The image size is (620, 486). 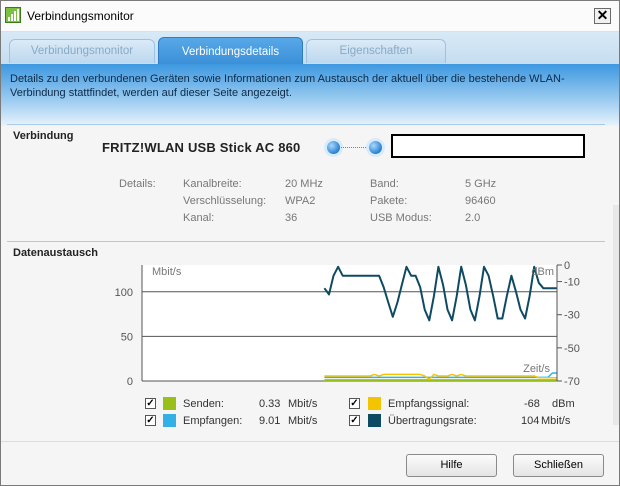 I want to click on legend-unit: dBm, so click(x=563, y=404).